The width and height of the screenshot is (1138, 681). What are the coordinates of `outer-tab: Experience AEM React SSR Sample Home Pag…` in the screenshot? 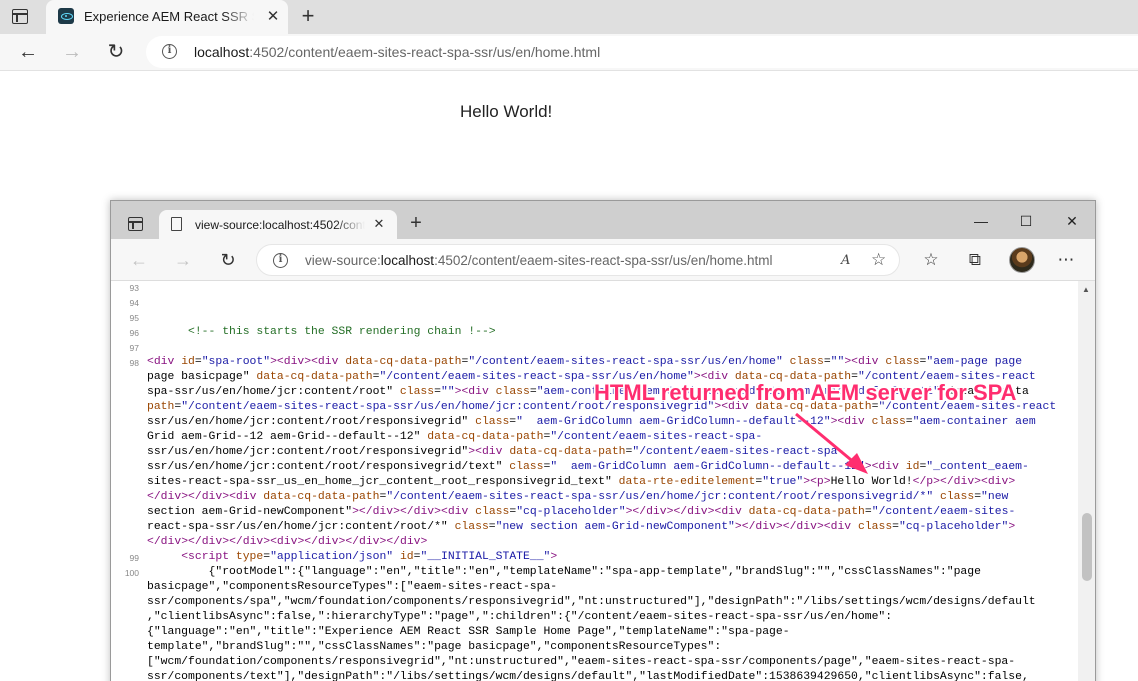 It's located at (167, 17).